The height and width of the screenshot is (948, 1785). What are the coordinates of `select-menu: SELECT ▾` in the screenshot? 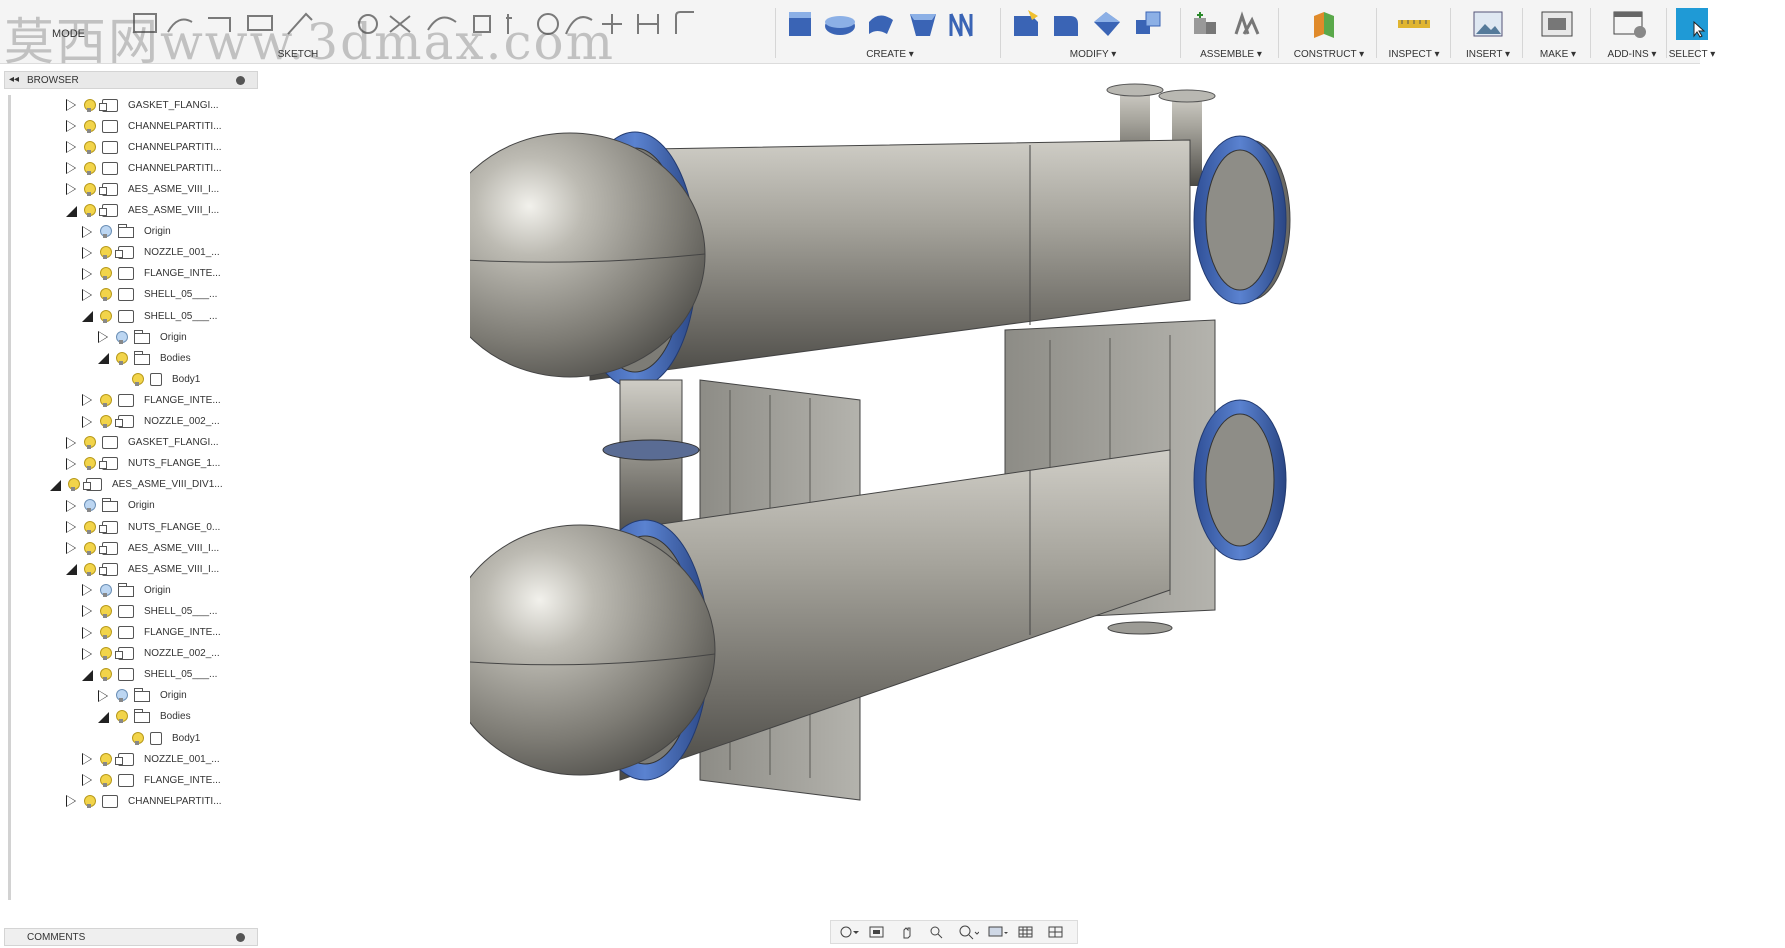 It's located at (1692, 54).